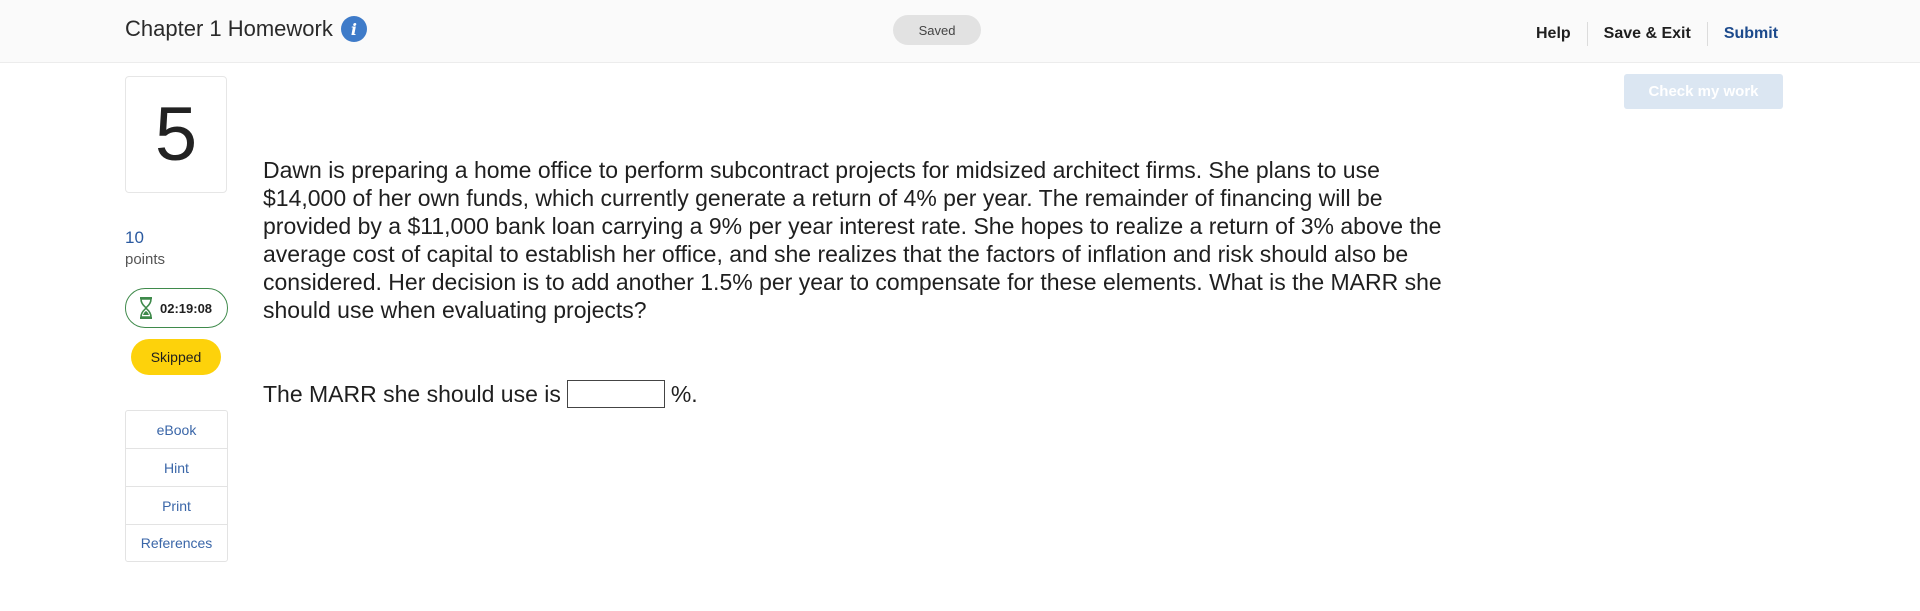 The height and width of the screenshot is (611, 1920). Describe the element at coordinates (146, 308) in the screenshot. I see `hourglass-icon` at that location.